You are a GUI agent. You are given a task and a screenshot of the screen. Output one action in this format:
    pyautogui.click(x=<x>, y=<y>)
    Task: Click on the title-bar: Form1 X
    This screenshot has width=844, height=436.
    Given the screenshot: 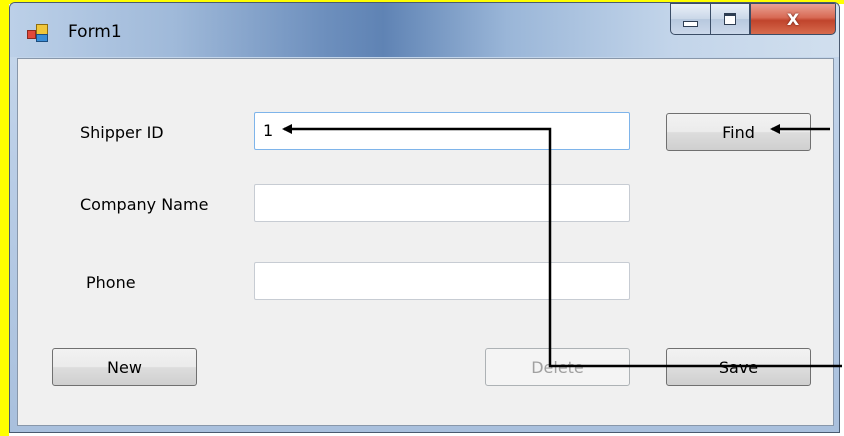 What is the action you would take?
    pyautogui.click(x=424, y=30)
    